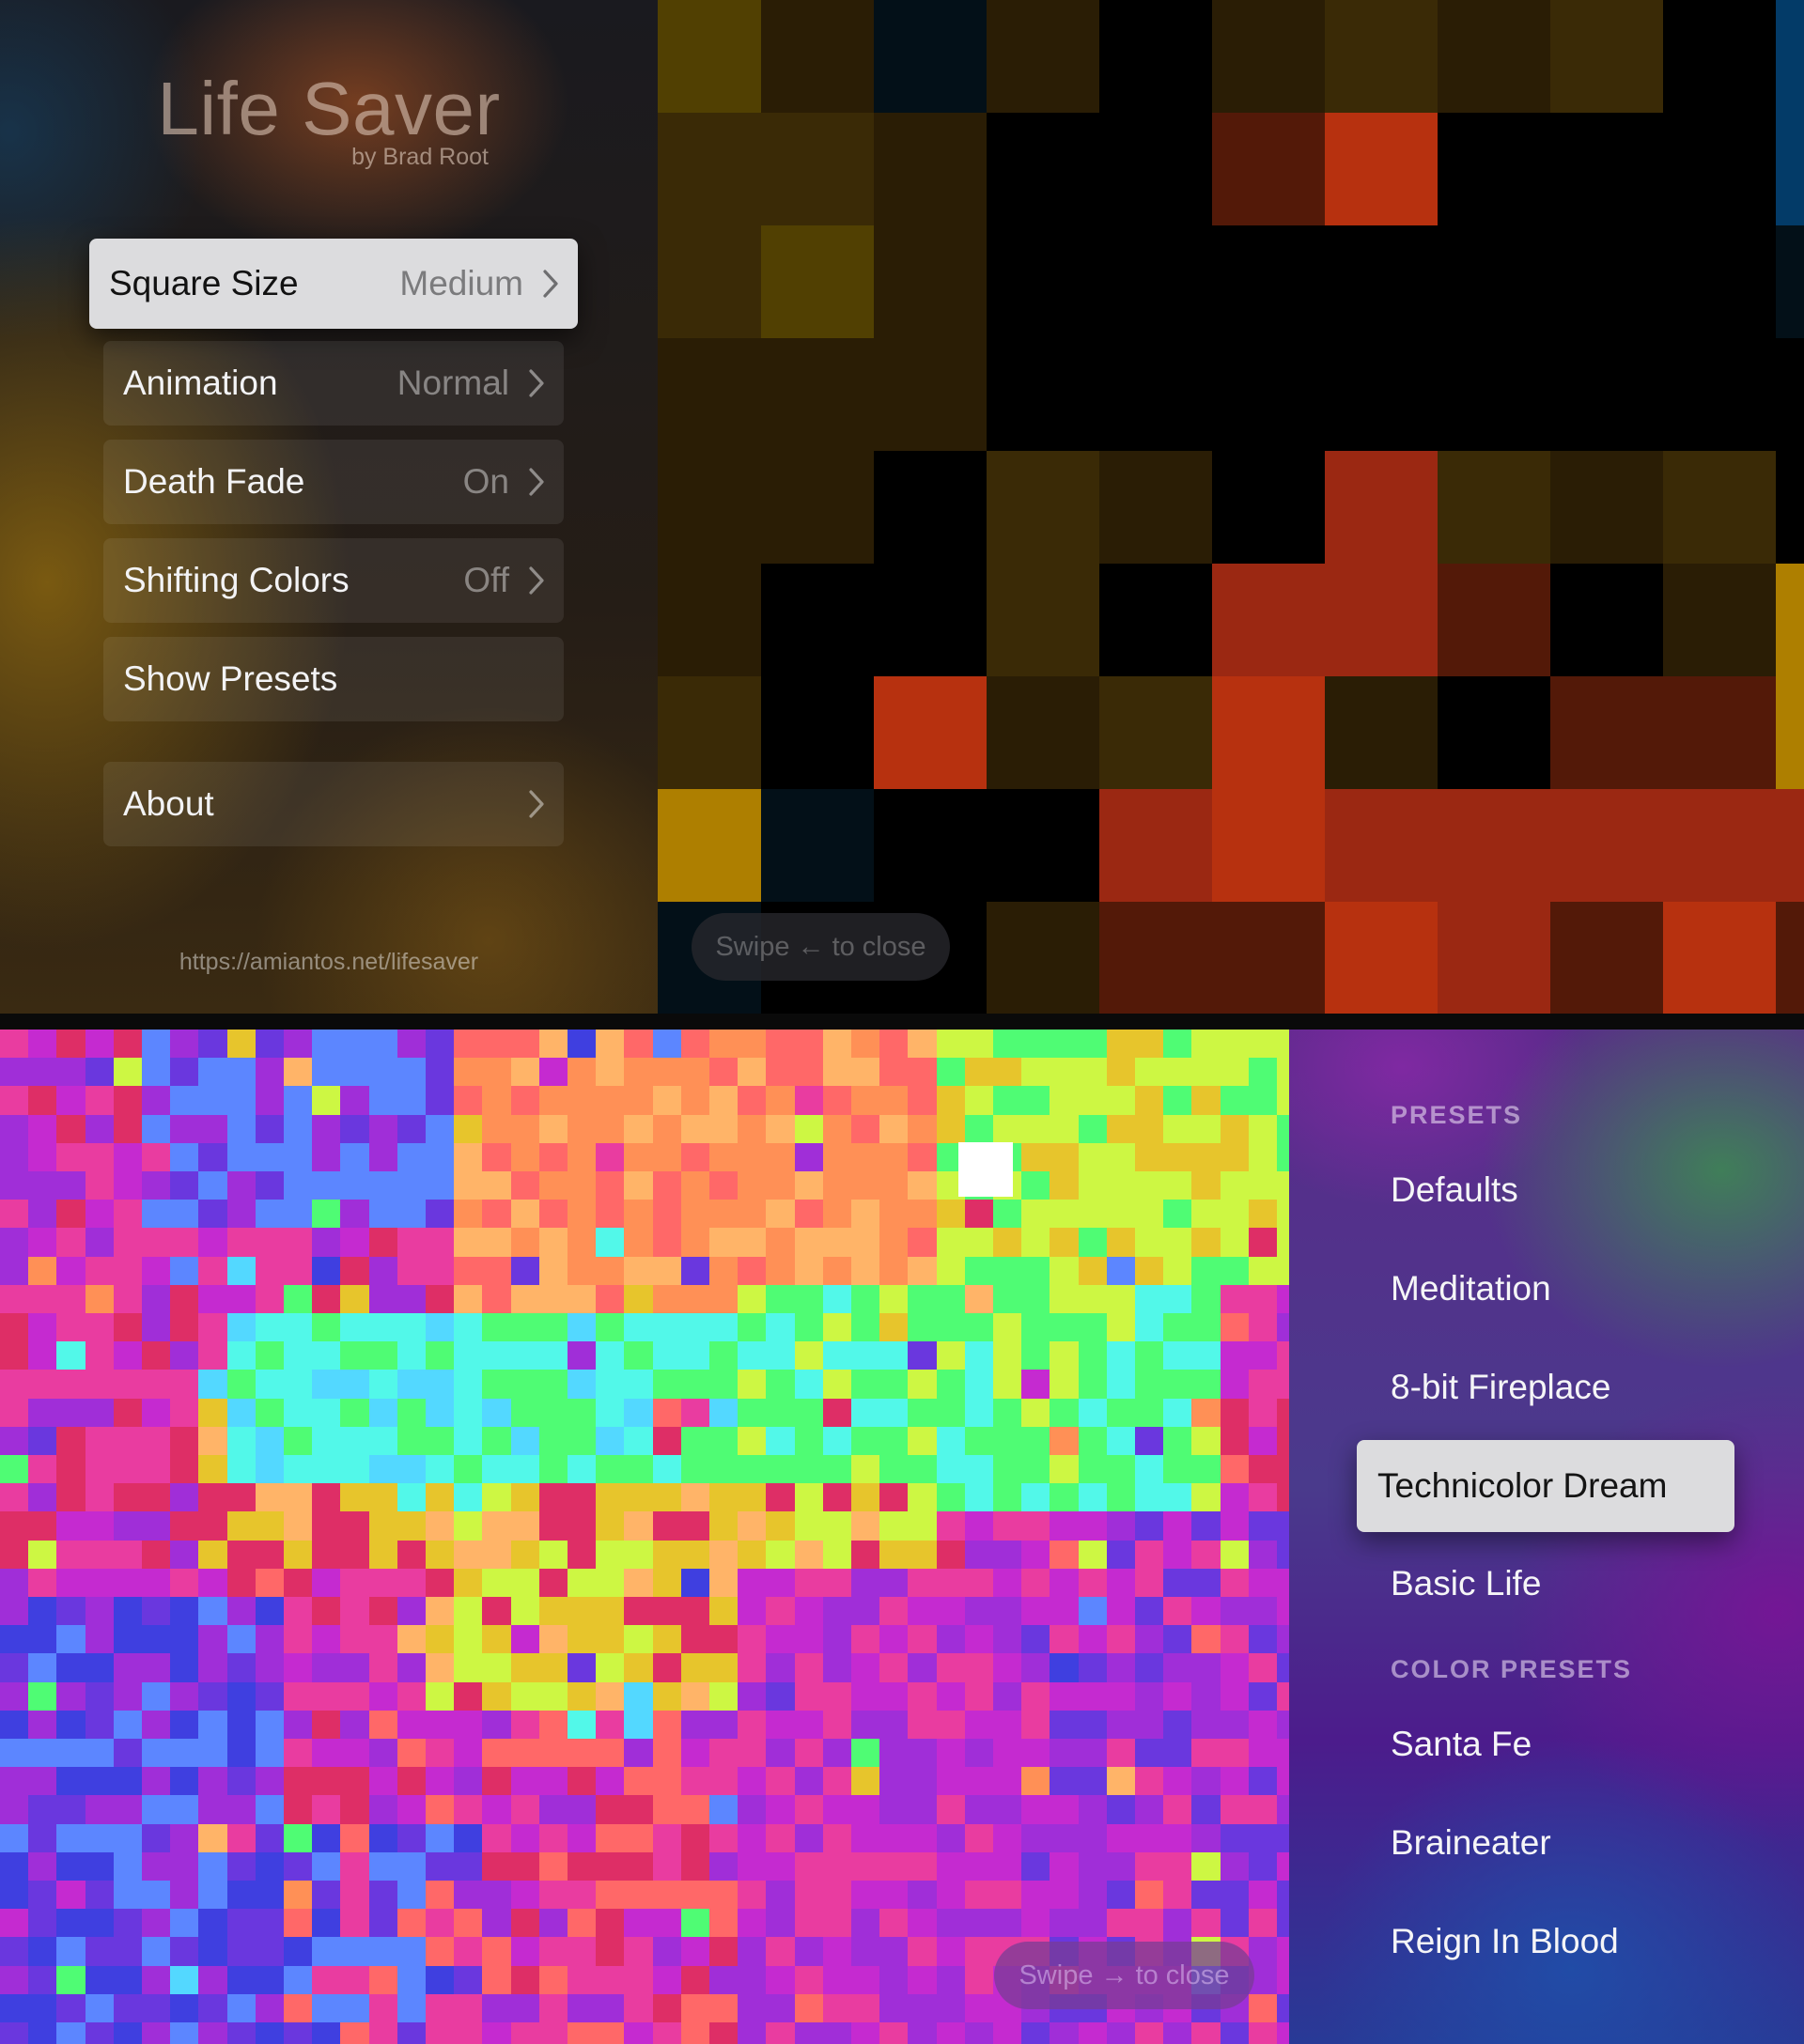  What do you see at coordinates (1588, 1289) in the screenshot?
I see `preset-meditation: Meditation` at bounding box center [1588, 1289].